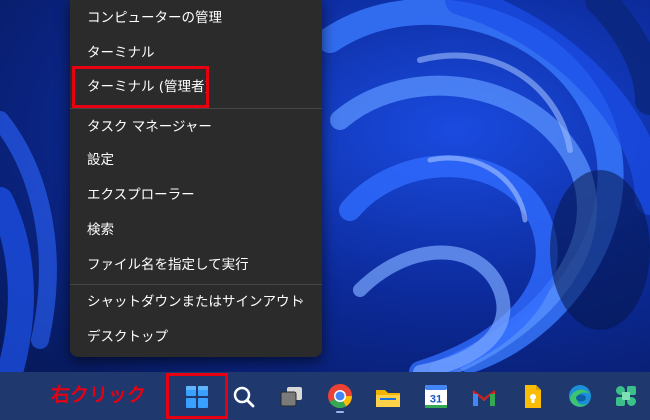 The image size is (650, 420). What do you see at coordinates (388, 397) in the screenshot?
I see `file-explorer-icon` at bounding box center [388, 397].